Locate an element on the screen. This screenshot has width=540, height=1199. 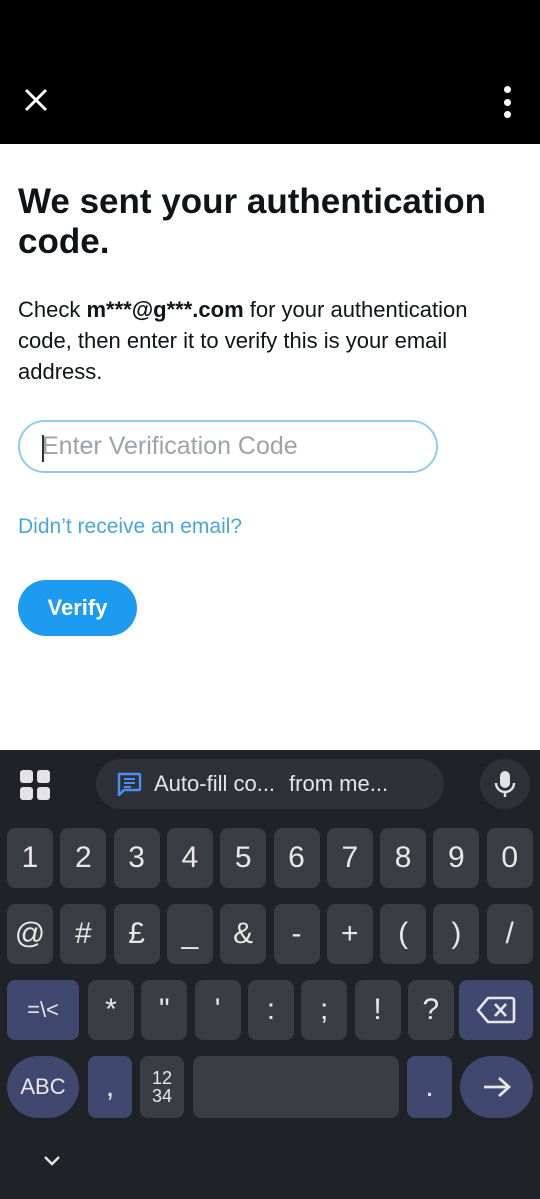
top-app-bar is located at coordinates (270, 102).